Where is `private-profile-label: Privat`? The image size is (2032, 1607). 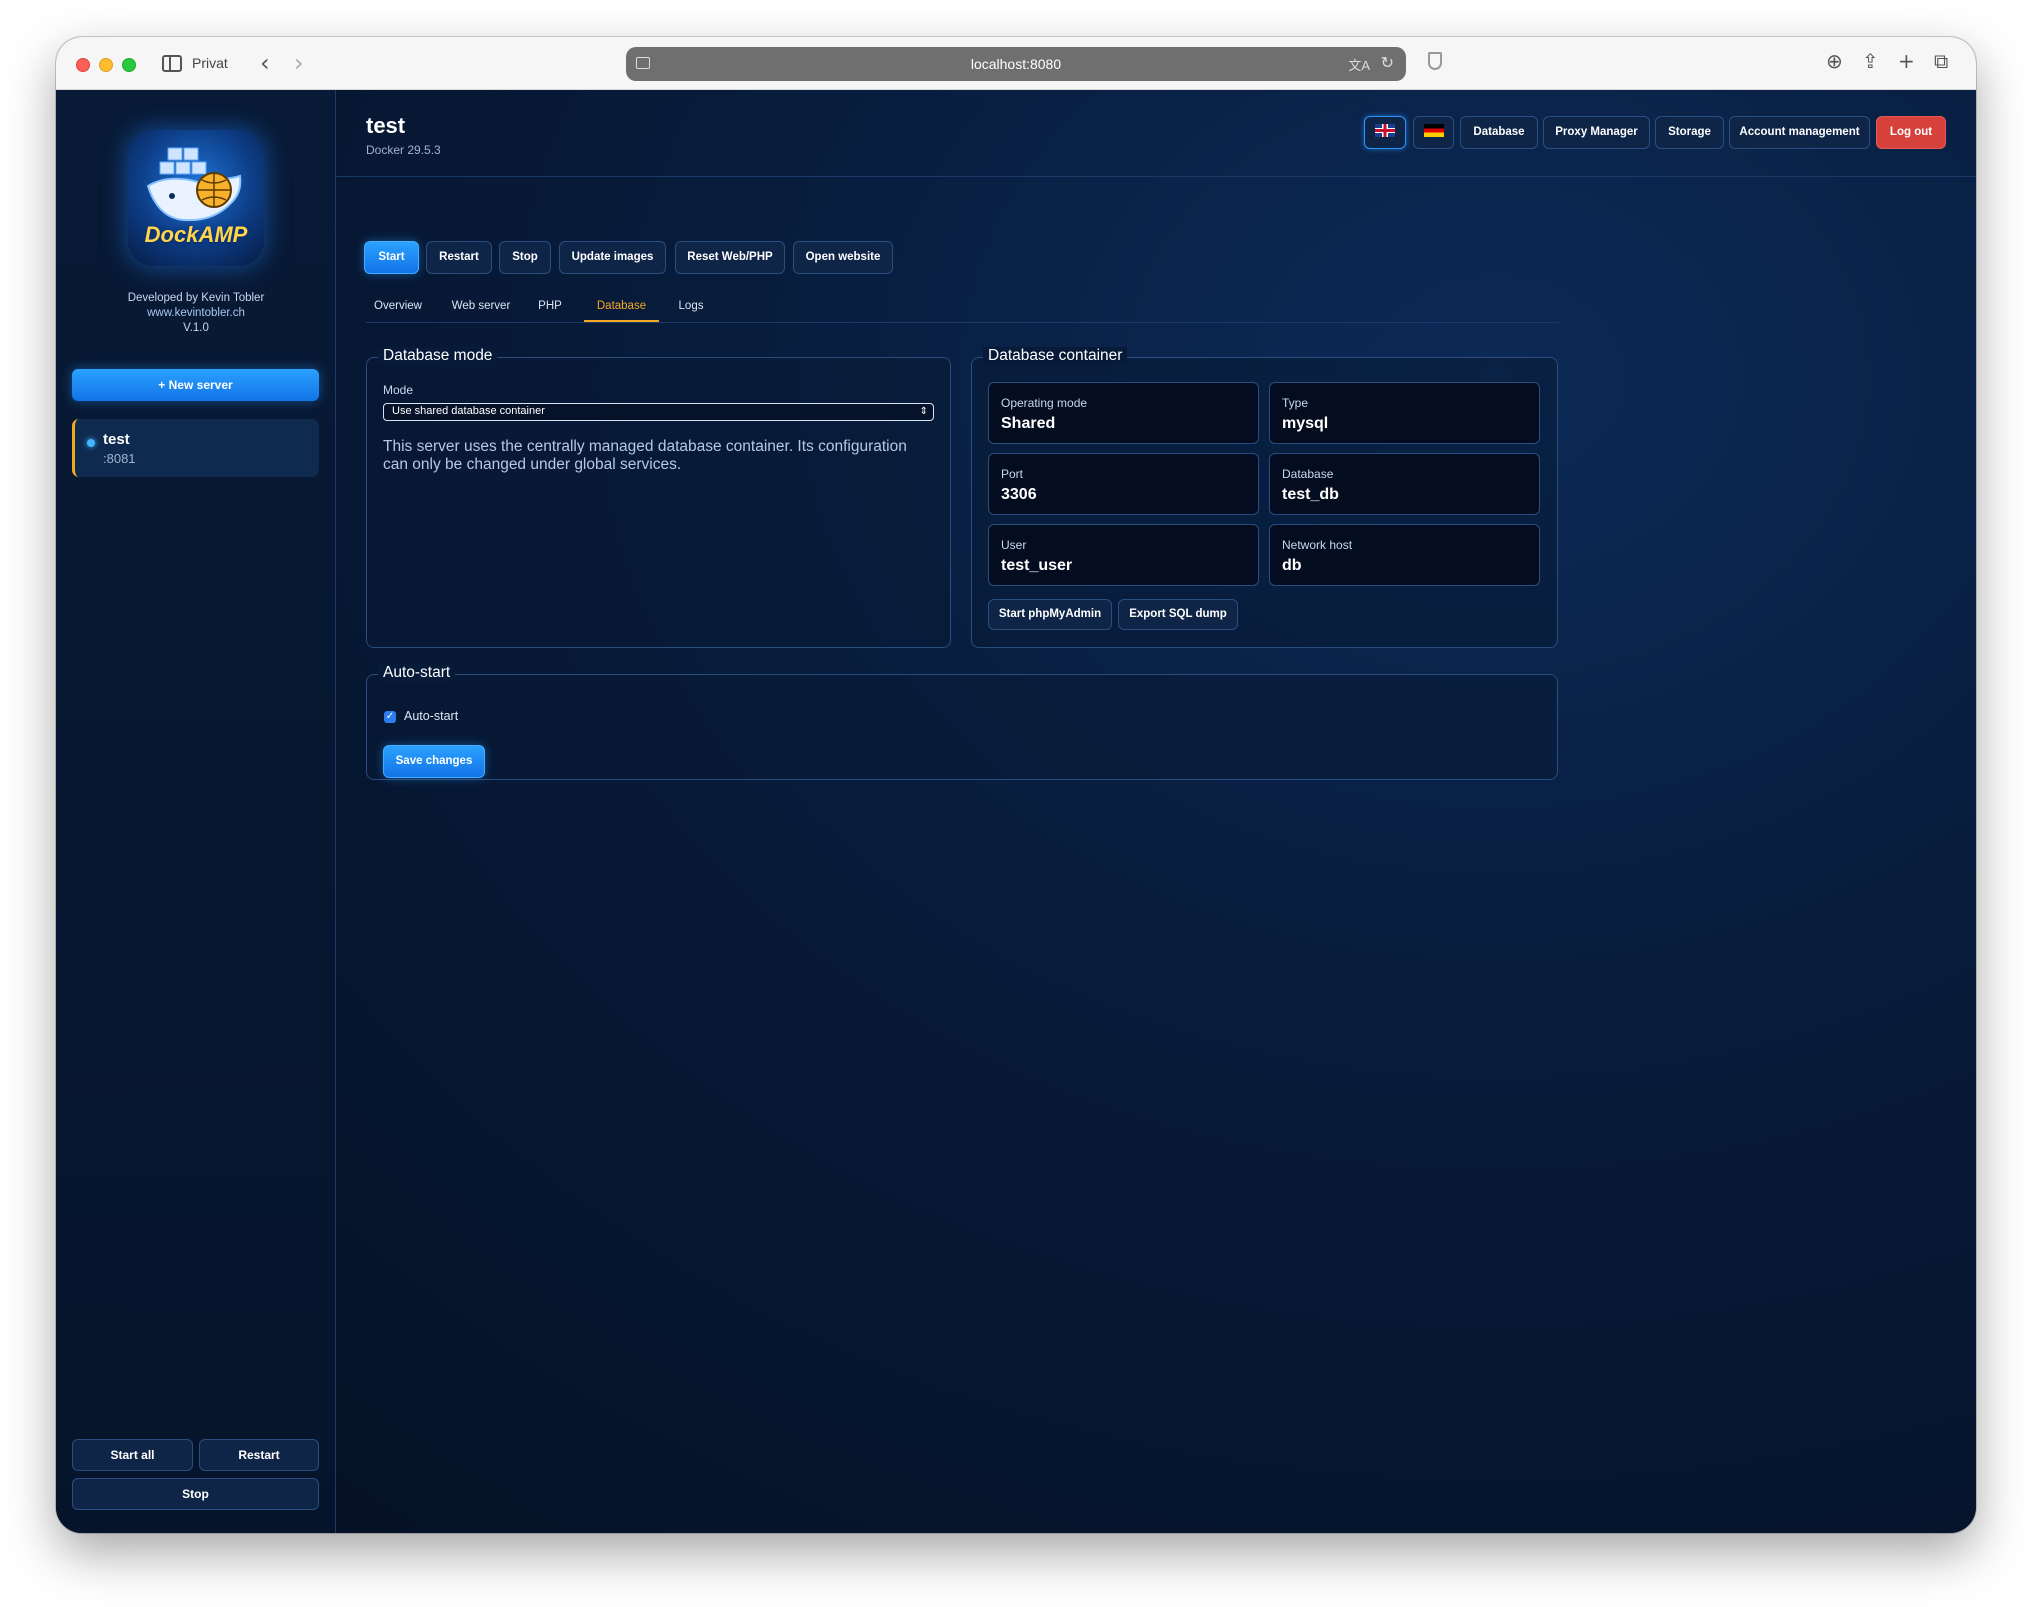 private-profile-label: Privat is located at coordinates (210, 63).